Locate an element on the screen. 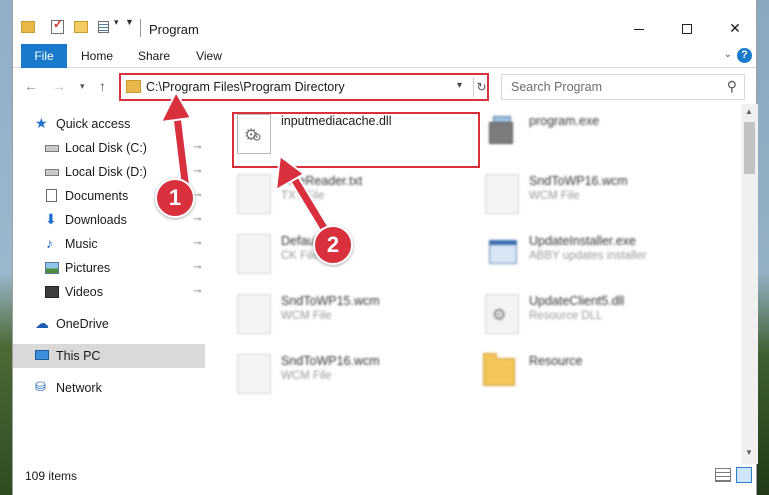  folder-icon is located at coordinates (29, 27).